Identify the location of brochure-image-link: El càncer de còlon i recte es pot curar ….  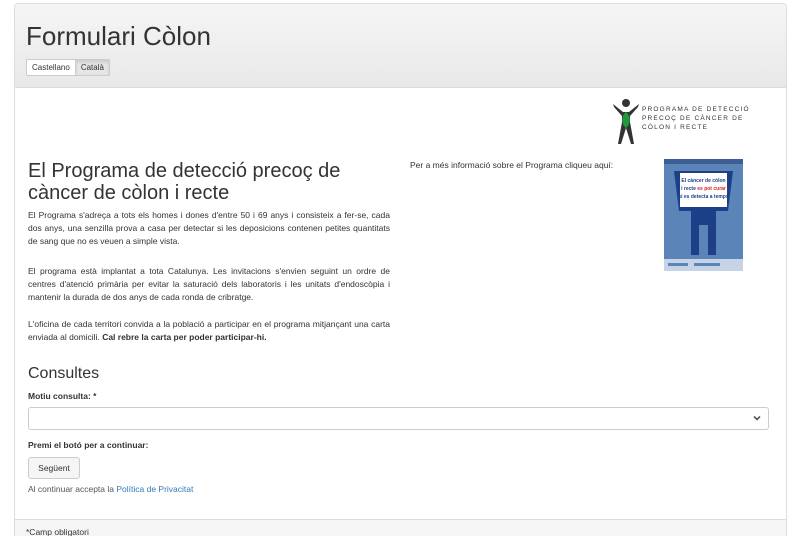
(703, 215).